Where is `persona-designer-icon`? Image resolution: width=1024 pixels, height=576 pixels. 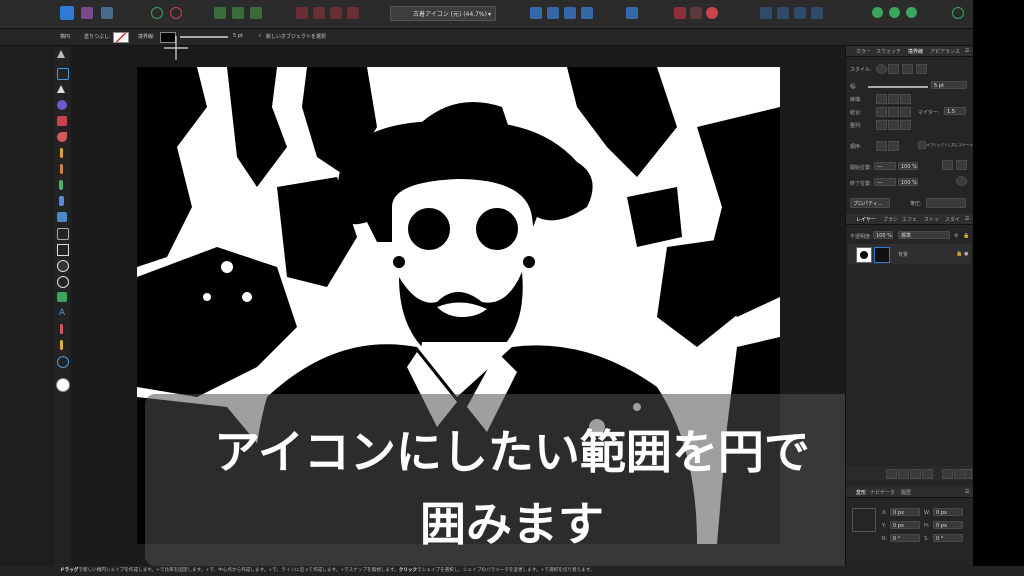
persona-designer-icon is located at coordinates (67, 13).